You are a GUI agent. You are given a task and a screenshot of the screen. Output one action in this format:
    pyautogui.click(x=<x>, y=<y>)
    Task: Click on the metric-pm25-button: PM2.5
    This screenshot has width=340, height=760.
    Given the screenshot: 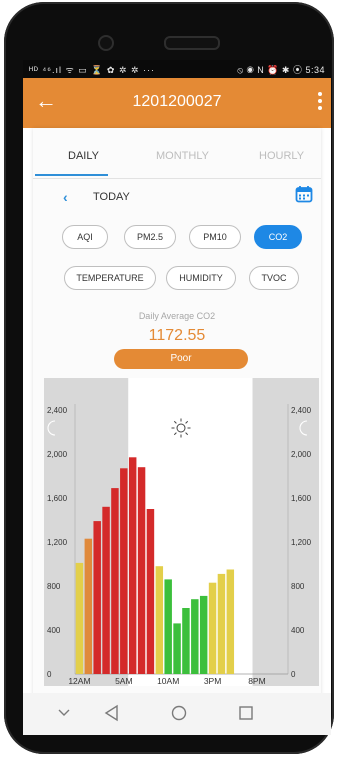 What is the action you would take?
    pyautogui.click(x=150, y=237)
    